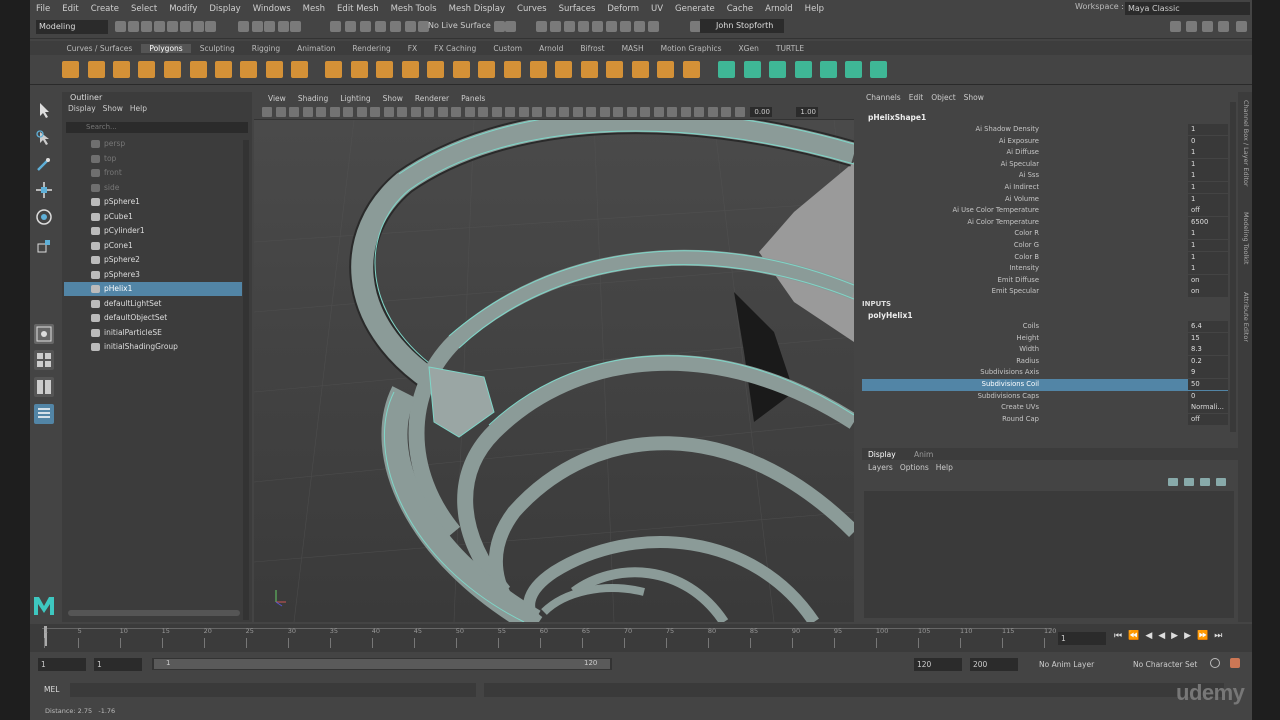  Describe the element at coordinates (1045, 176) in the screenshot. I see `channel-ai-sss: Ai Sss 1` at that location.